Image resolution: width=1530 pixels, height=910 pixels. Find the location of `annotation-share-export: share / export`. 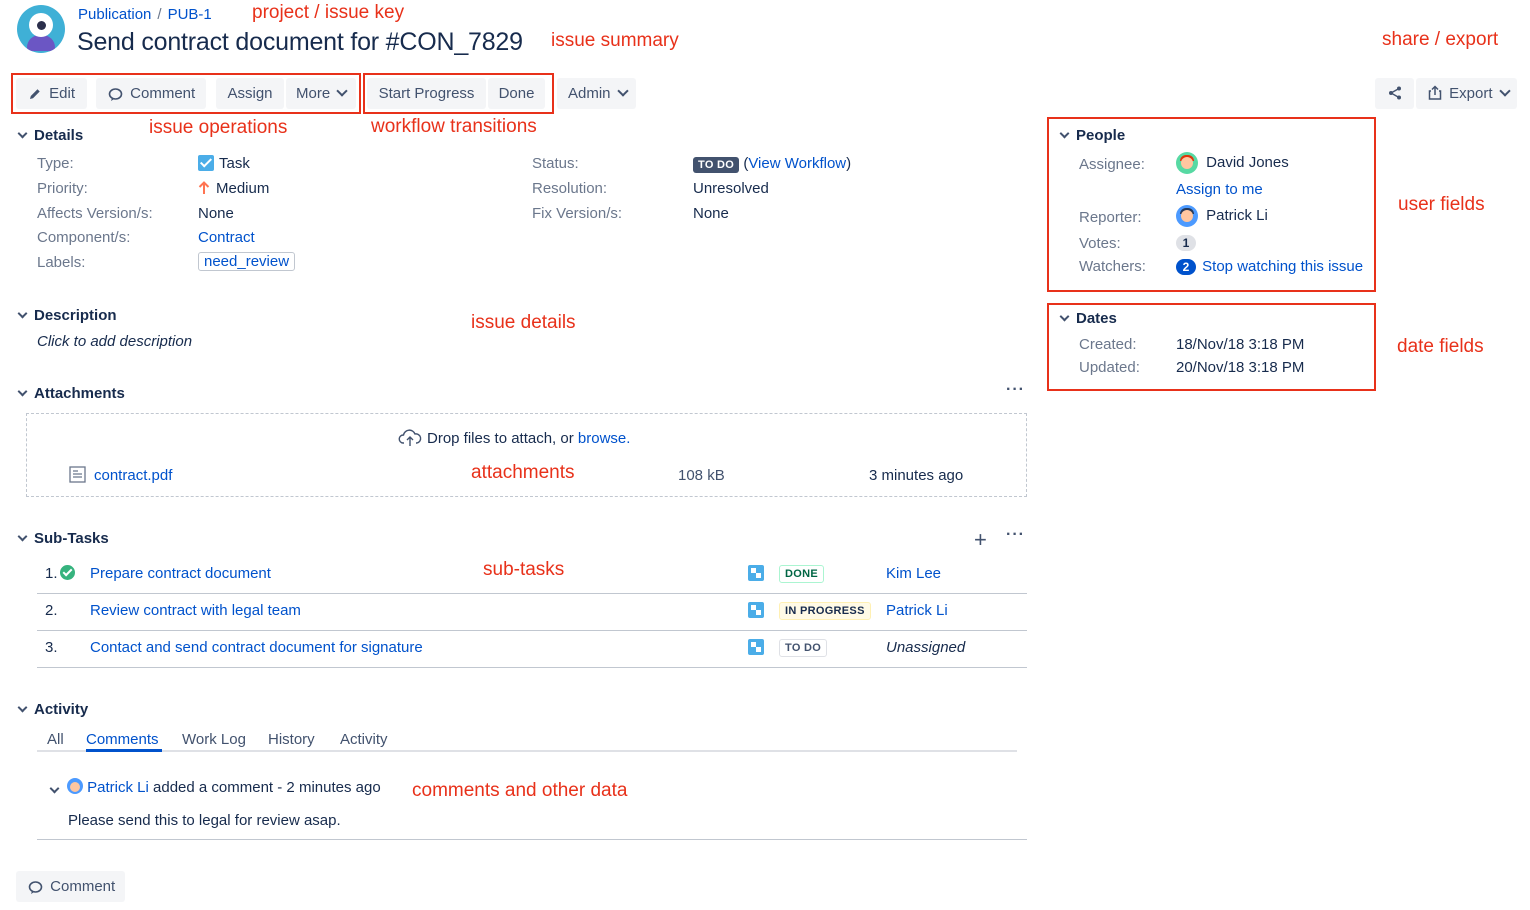

annotation-share-export: share / export is located at coordinates (1440, 39).